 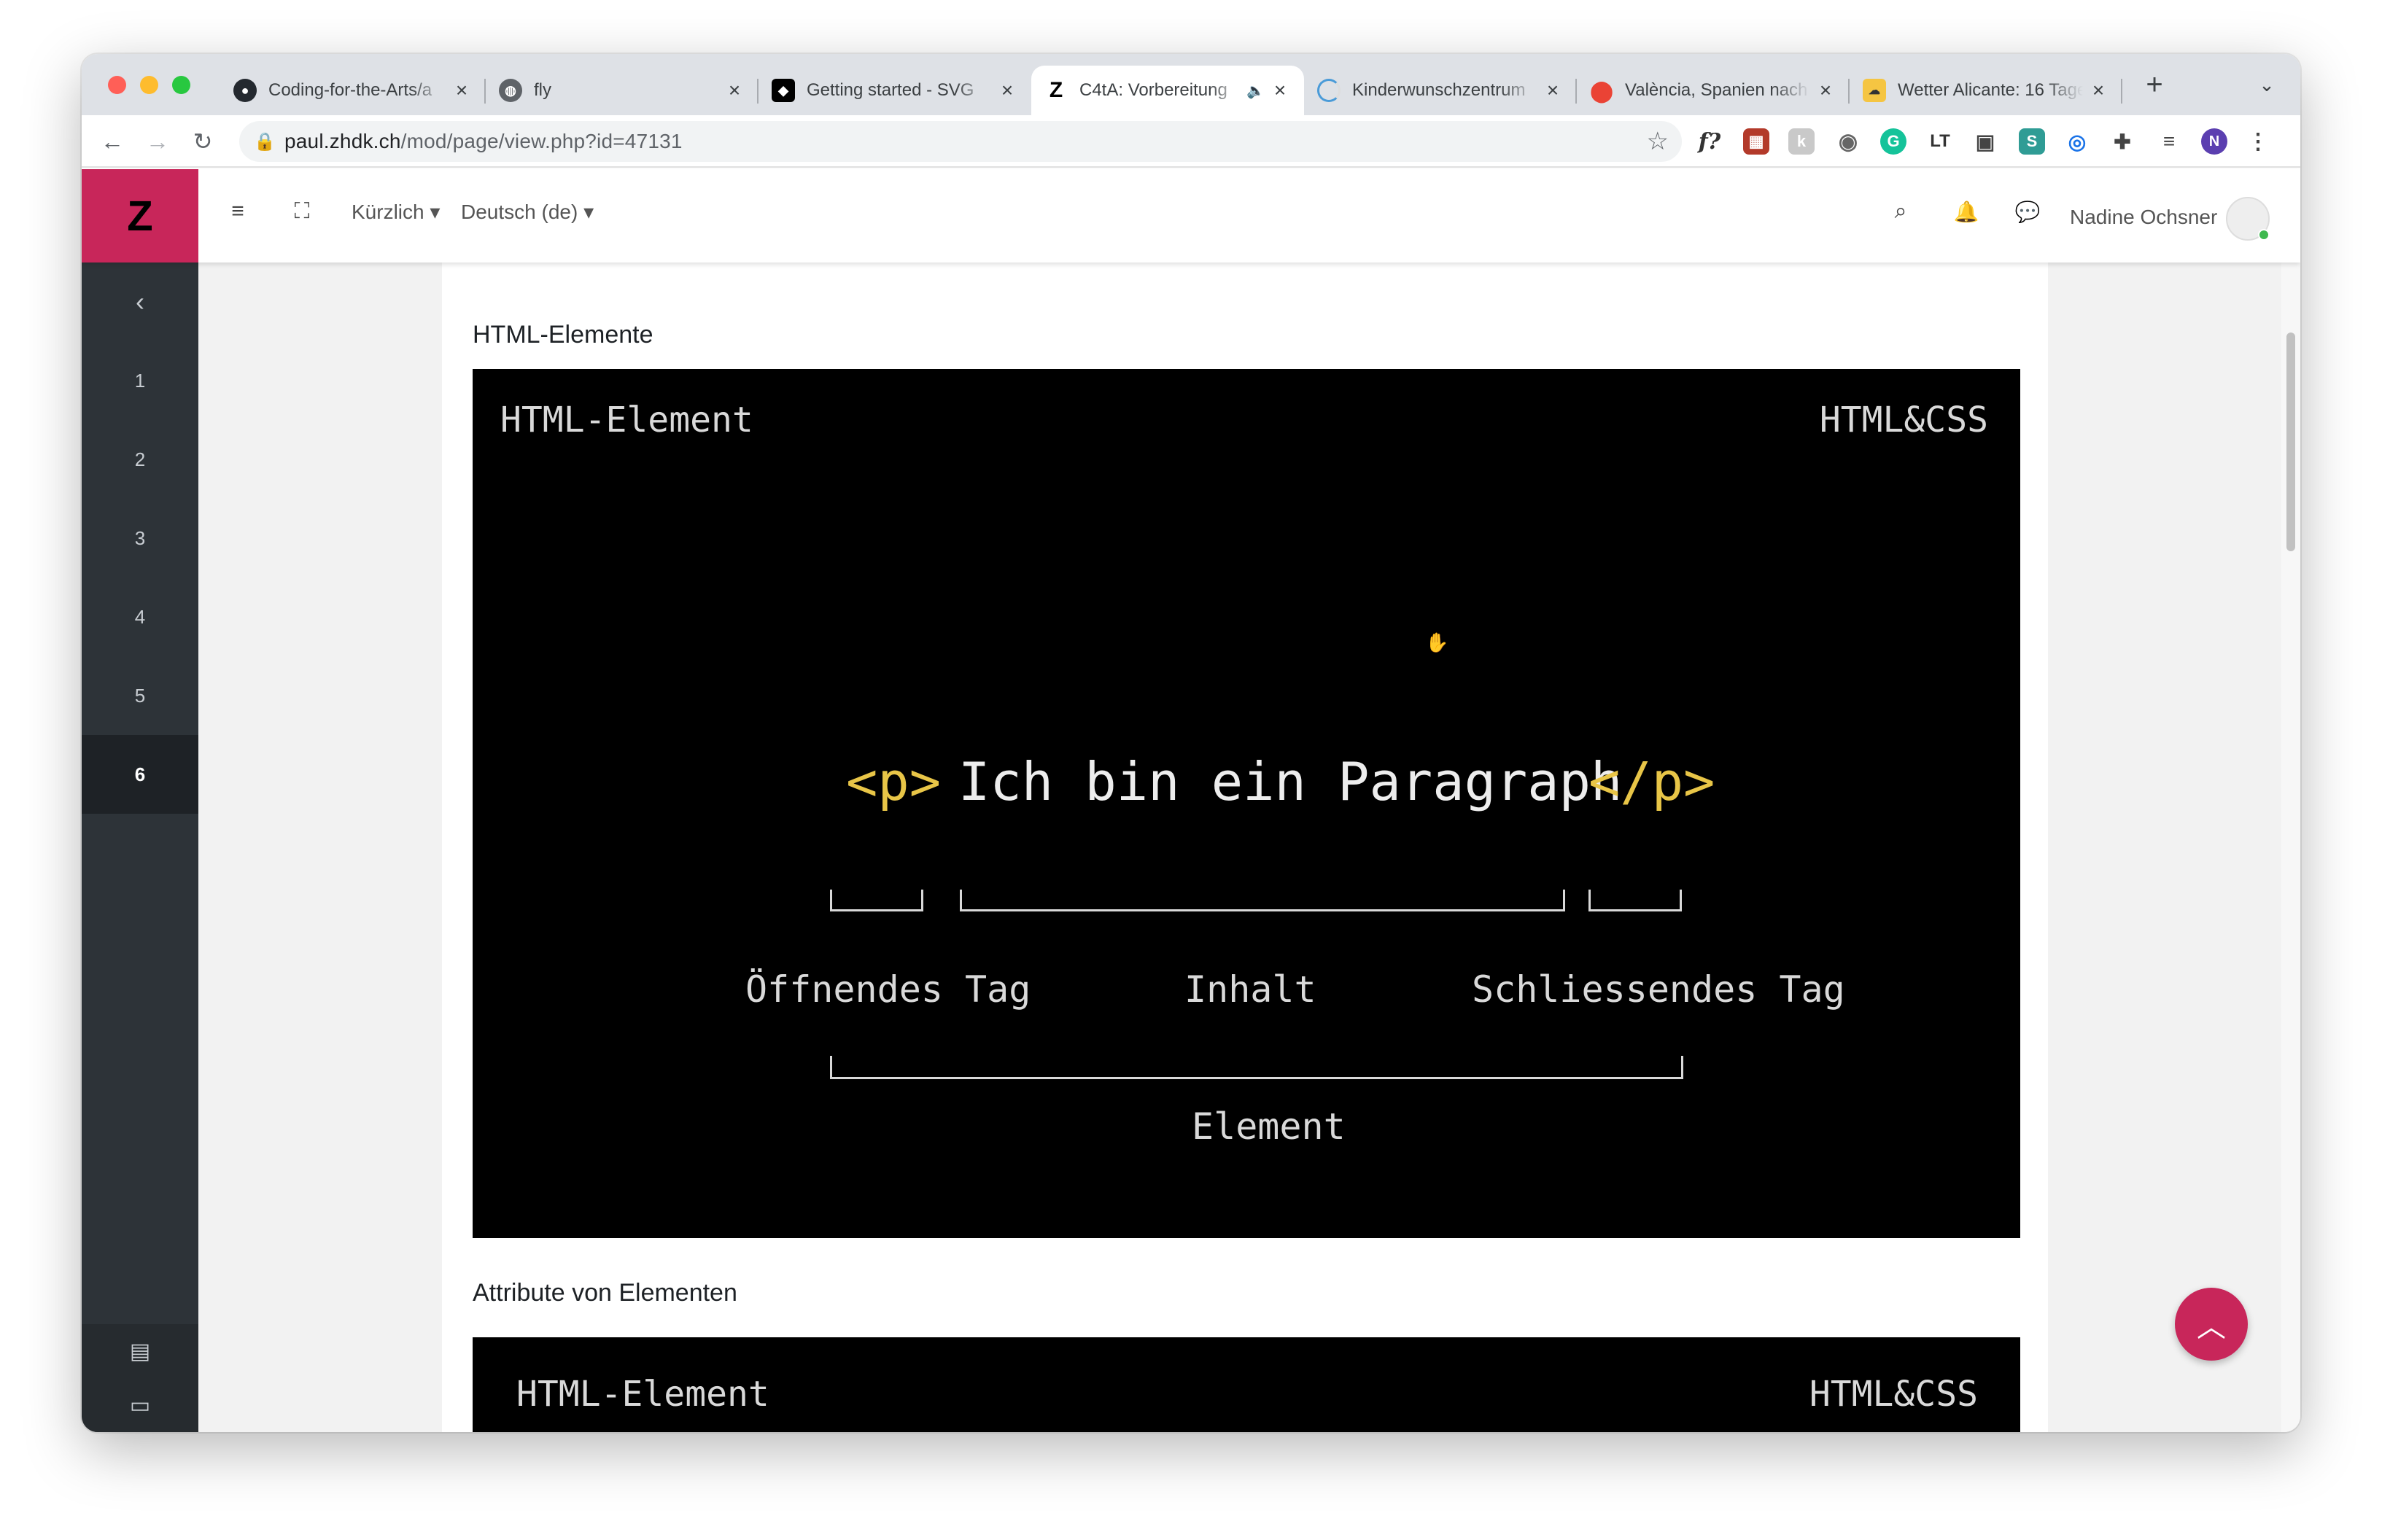 I want to click on label-open-tag: Öffnendes Tag, so click(x=888, y=989).